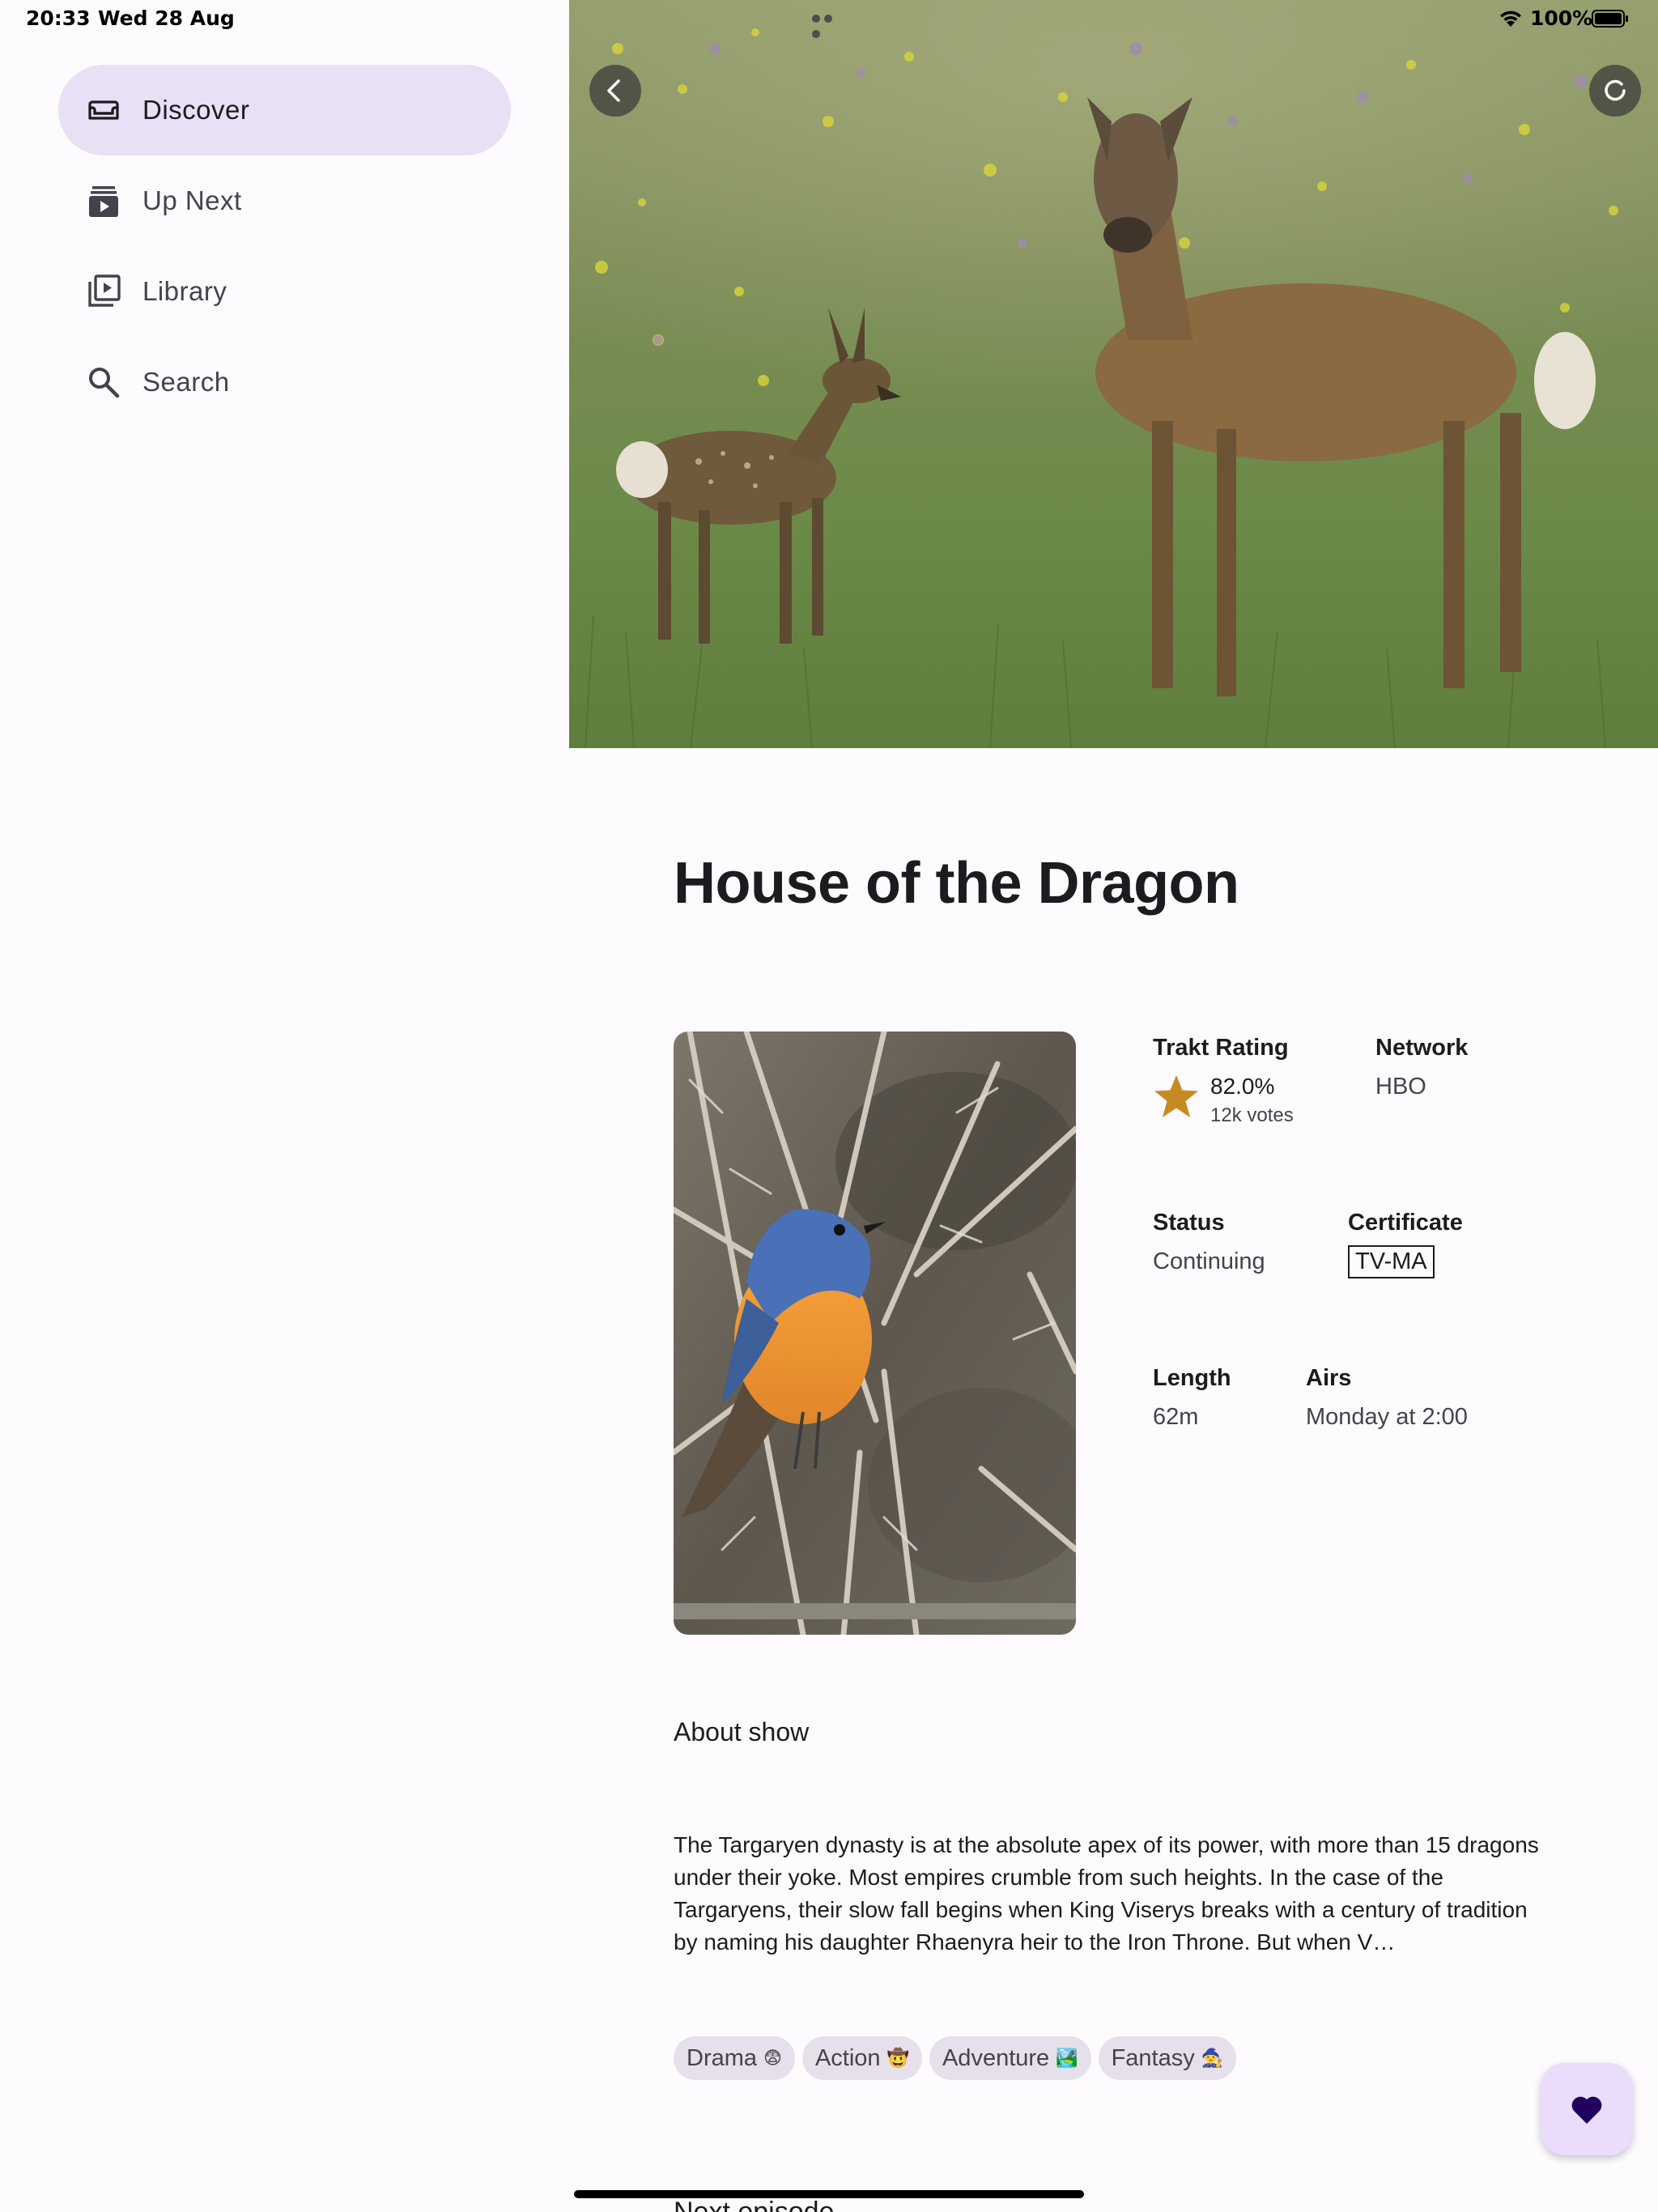 This screenshot has height=2212, width=1658. What do you see at coordinates (166, 18) in the screenshot?
I see `status-date: Wed 28 Aug` at bounding box center [166, 18].